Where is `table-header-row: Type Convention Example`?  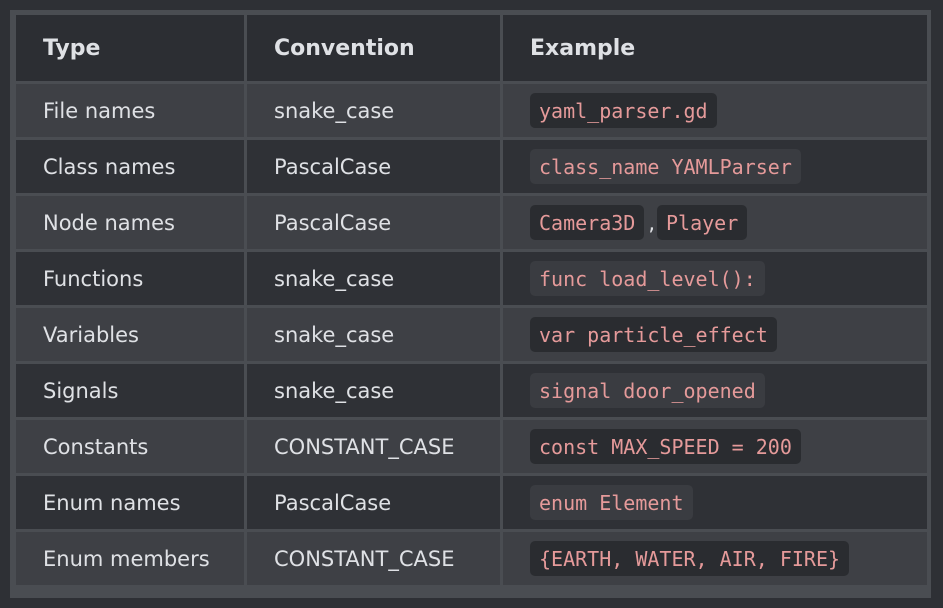 table-header-row: Type Convention Example is located at coordinates (471, 48).